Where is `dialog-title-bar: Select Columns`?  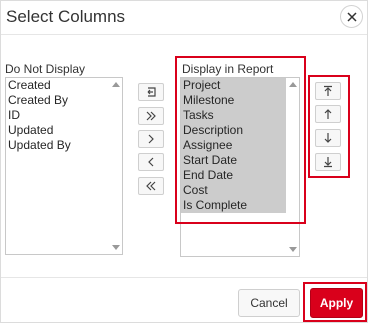 dialog-title-bar: Select Columns is located at coordinates (184, 18).